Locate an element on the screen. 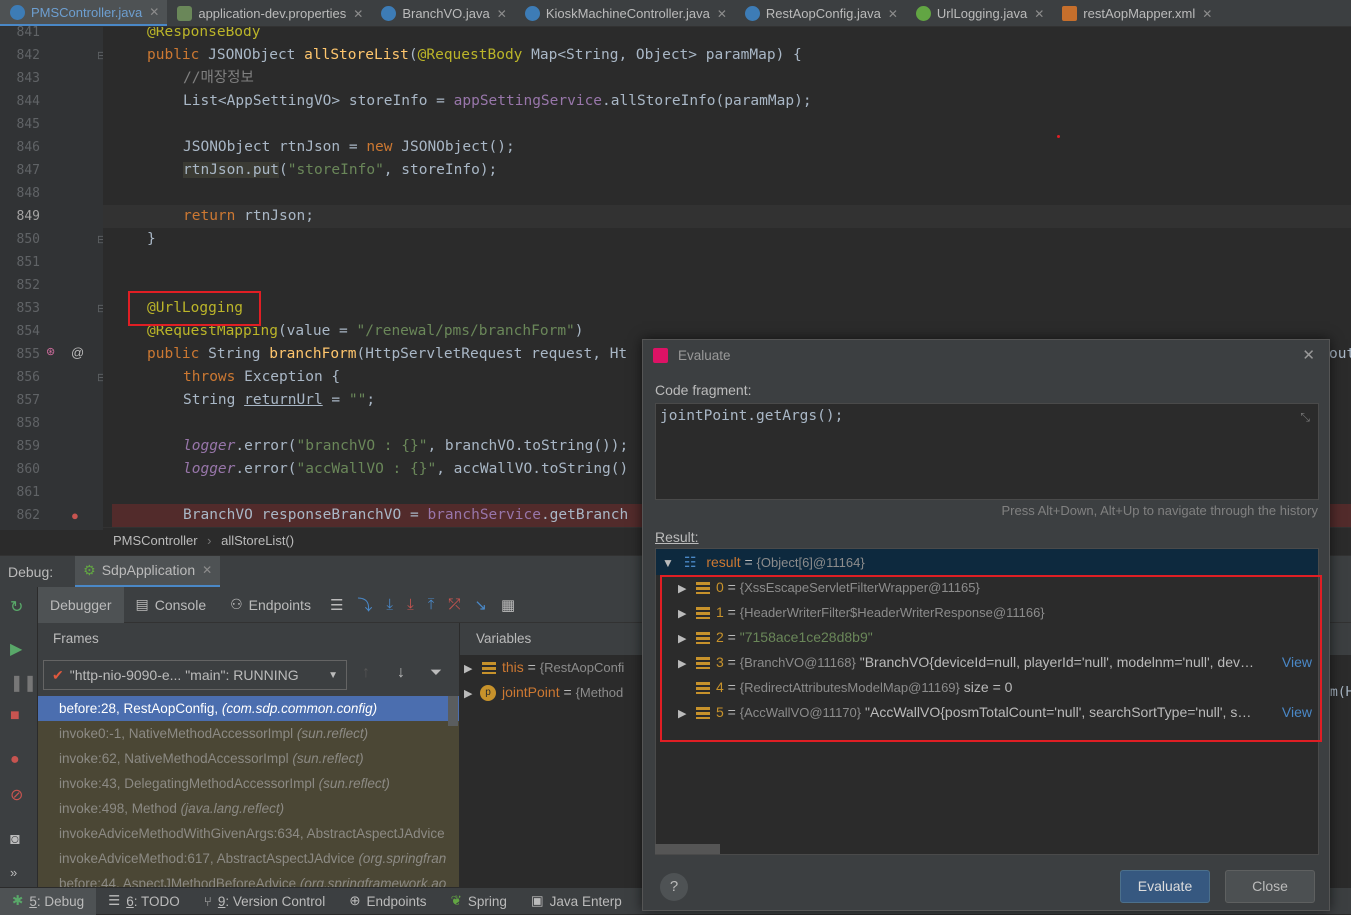 This screenshot has height=915, width=1351. tab-console: ▤ Console is located at coordinates (171, 605).